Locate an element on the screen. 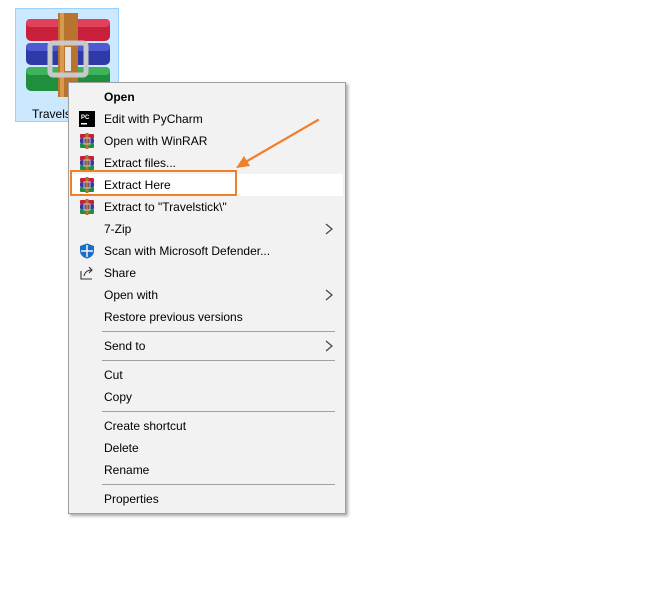 This screenshot has height=589, width=648. annotation-arrow-icon is located at coordinates (278, 143).